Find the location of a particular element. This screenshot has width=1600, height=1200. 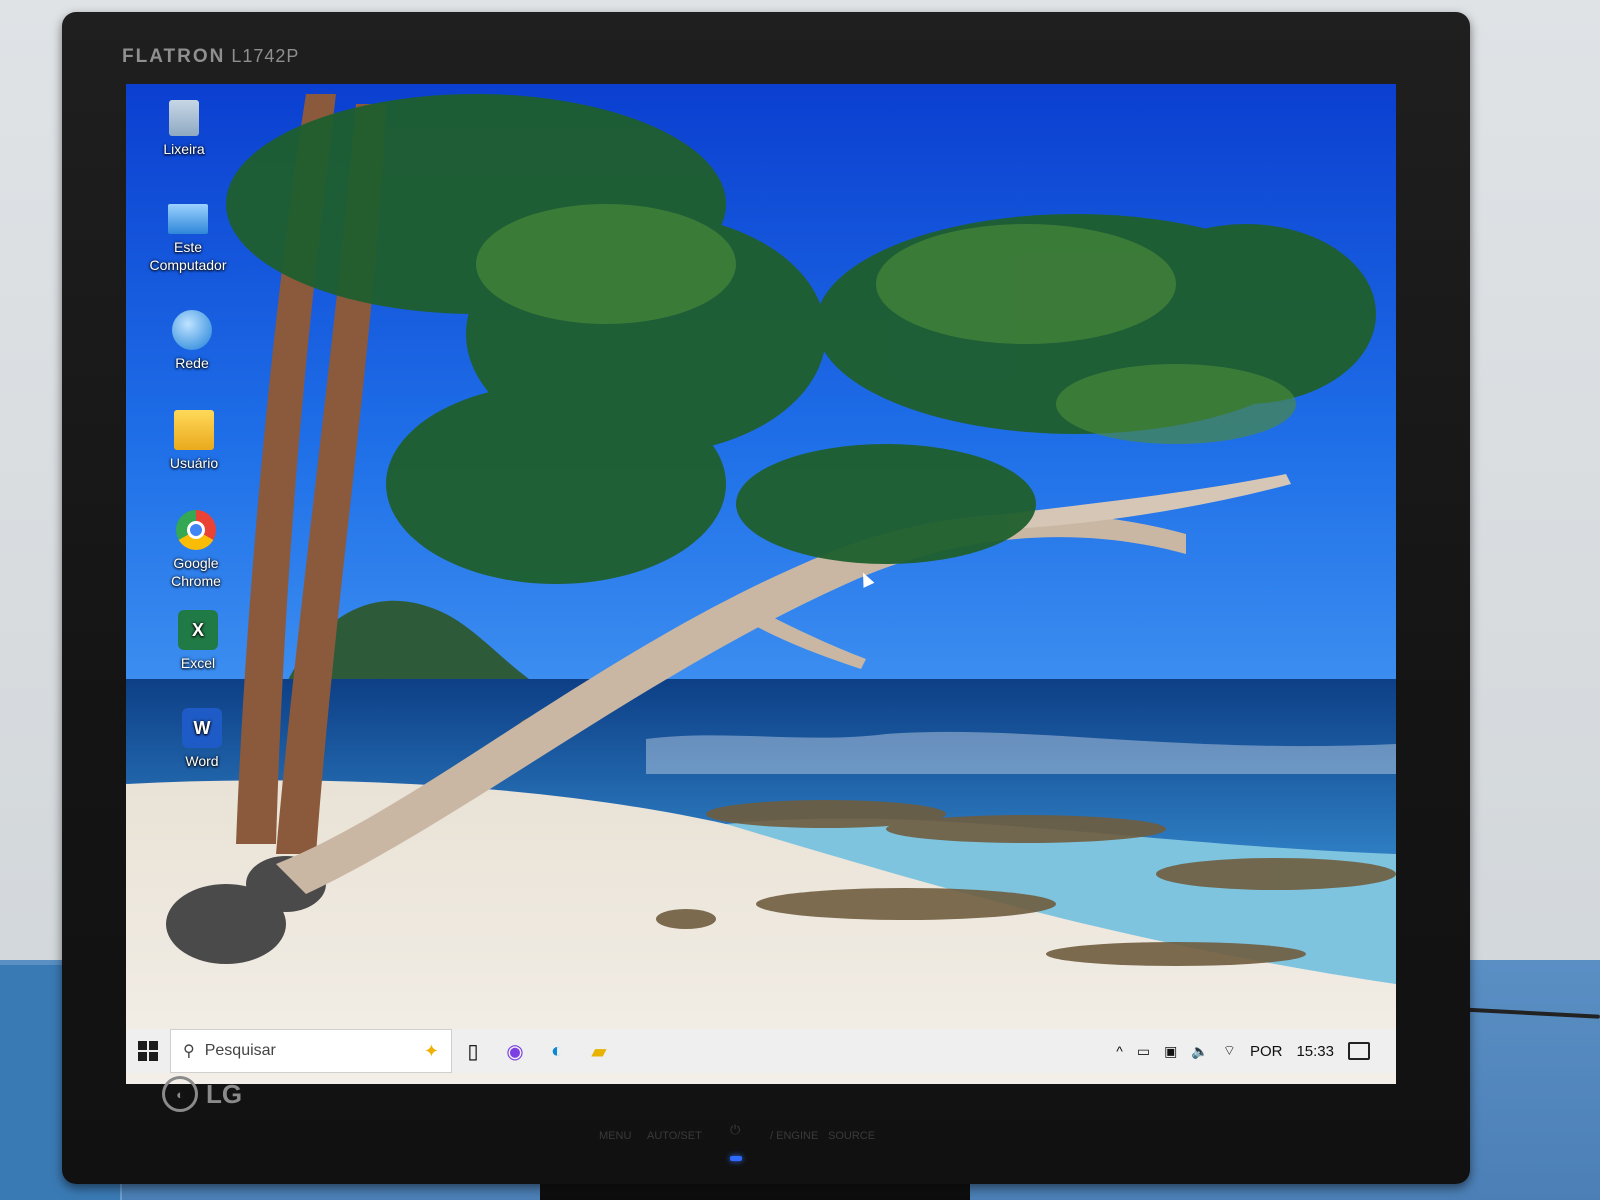

sparkle-icon: ✦ is located at coordinates (431, 1050).